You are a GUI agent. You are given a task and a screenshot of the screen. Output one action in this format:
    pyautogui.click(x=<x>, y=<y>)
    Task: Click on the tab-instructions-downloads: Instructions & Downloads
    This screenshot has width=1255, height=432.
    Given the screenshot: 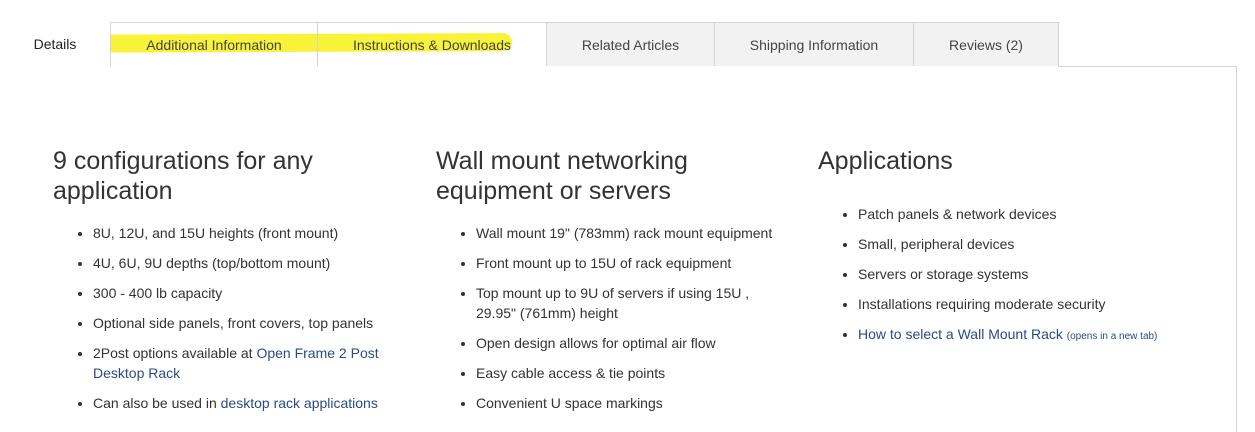 What is the action you would take?
    pyautogui.click(x=432, y=44)
    